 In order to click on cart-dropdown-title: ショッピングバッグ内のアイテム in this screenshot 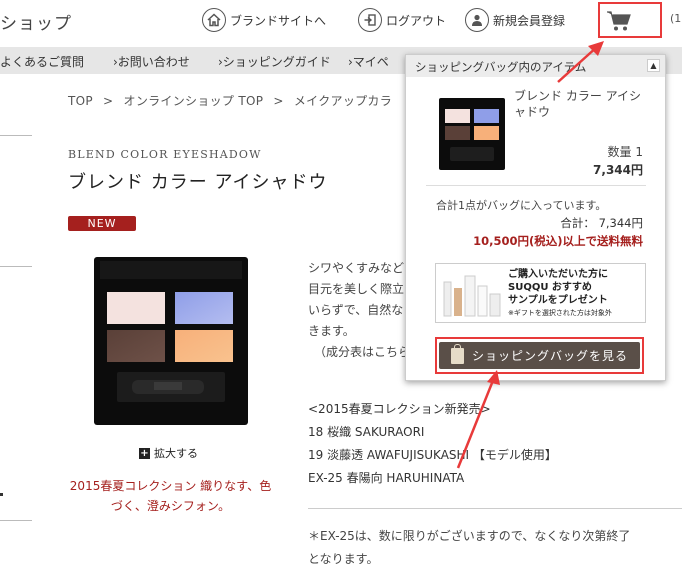, I will do `click(501, 67)`.